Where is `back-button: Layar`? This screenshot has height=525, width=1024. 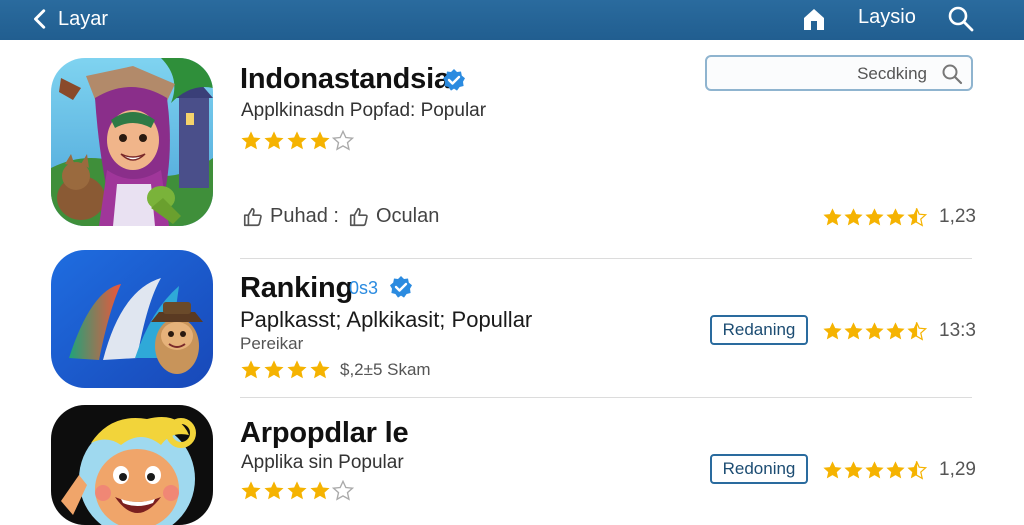
back-button: Layar is located at coordinates (69, 19).